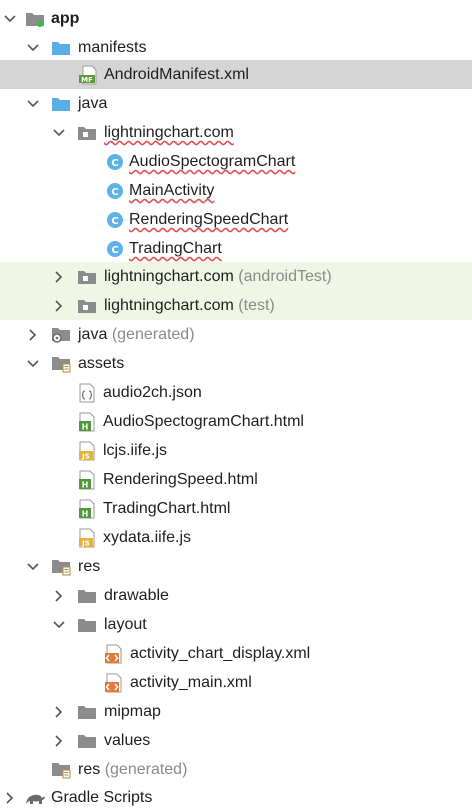 The image size is (472, 812). Describe the element at coordinates (35, 18) in the screenshot. I see `module-folder-icon` at that location.